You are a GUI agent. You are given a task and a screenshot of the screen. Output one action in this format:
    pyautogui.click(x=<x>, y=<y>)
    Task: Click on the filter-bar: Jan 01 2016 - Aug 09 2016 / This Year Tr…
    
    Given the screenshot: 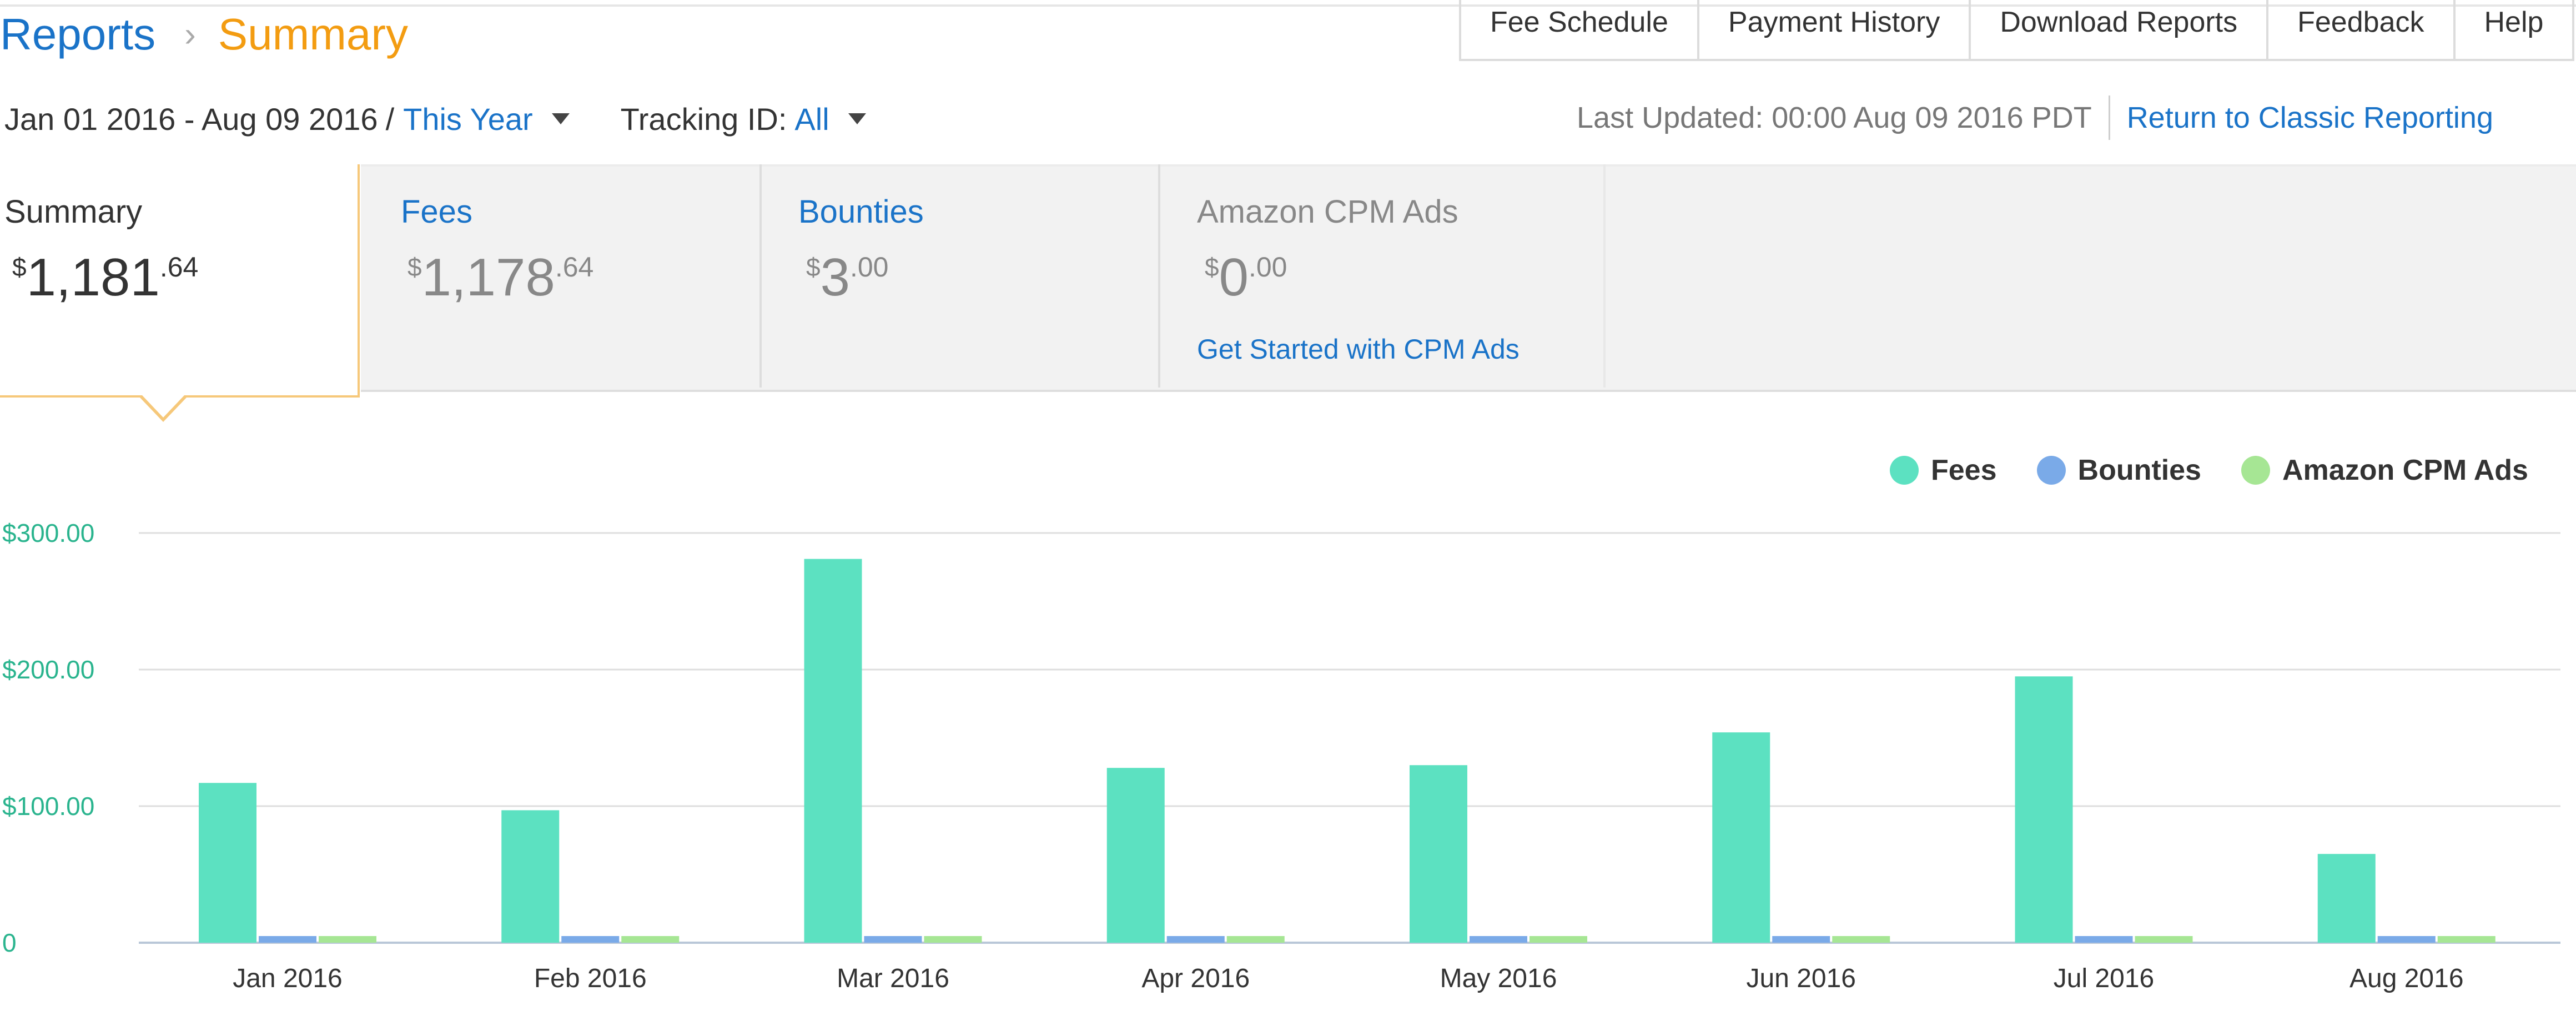 What is the action you would take?
    pyautogui.click(x=435, y=119)
    